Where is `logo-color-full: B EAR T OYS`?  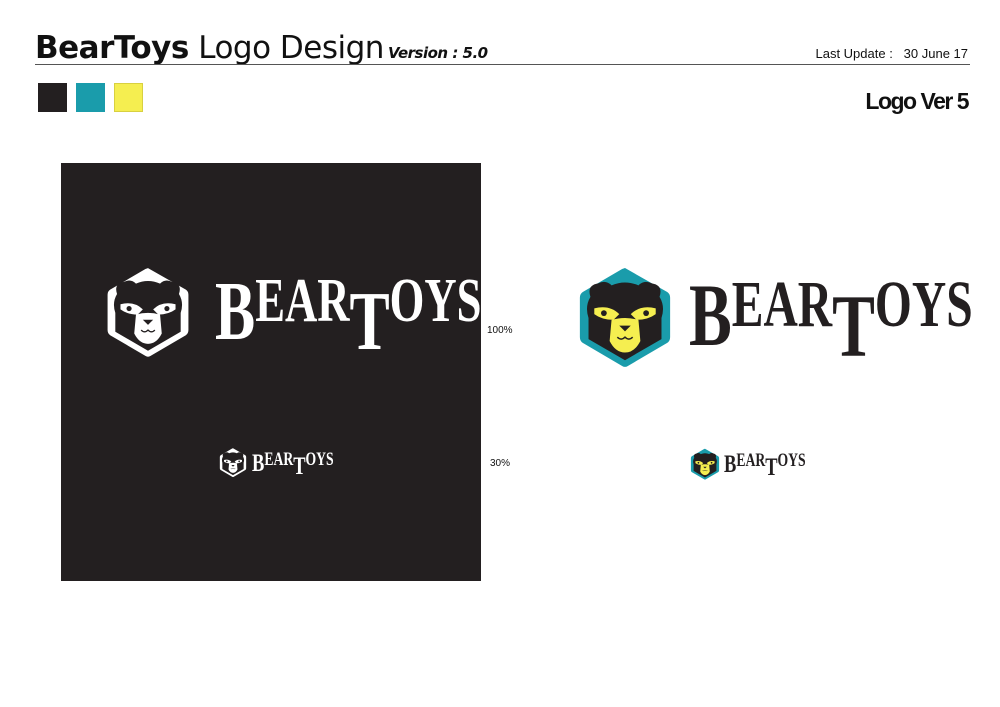 logo-color-full: B EAR T OYS is located at coordinates (788, 320).